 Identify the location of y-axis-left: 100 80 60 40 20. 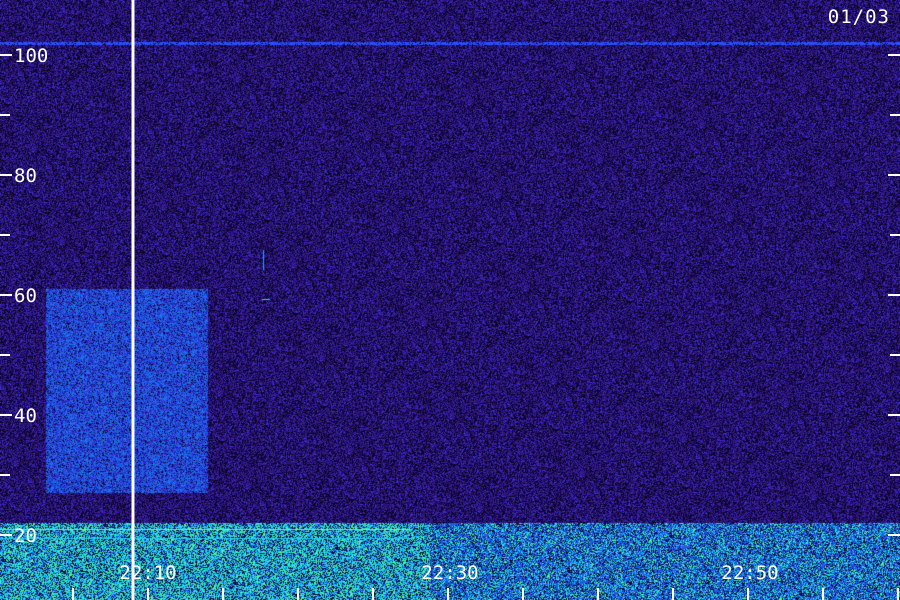
(24, 296).